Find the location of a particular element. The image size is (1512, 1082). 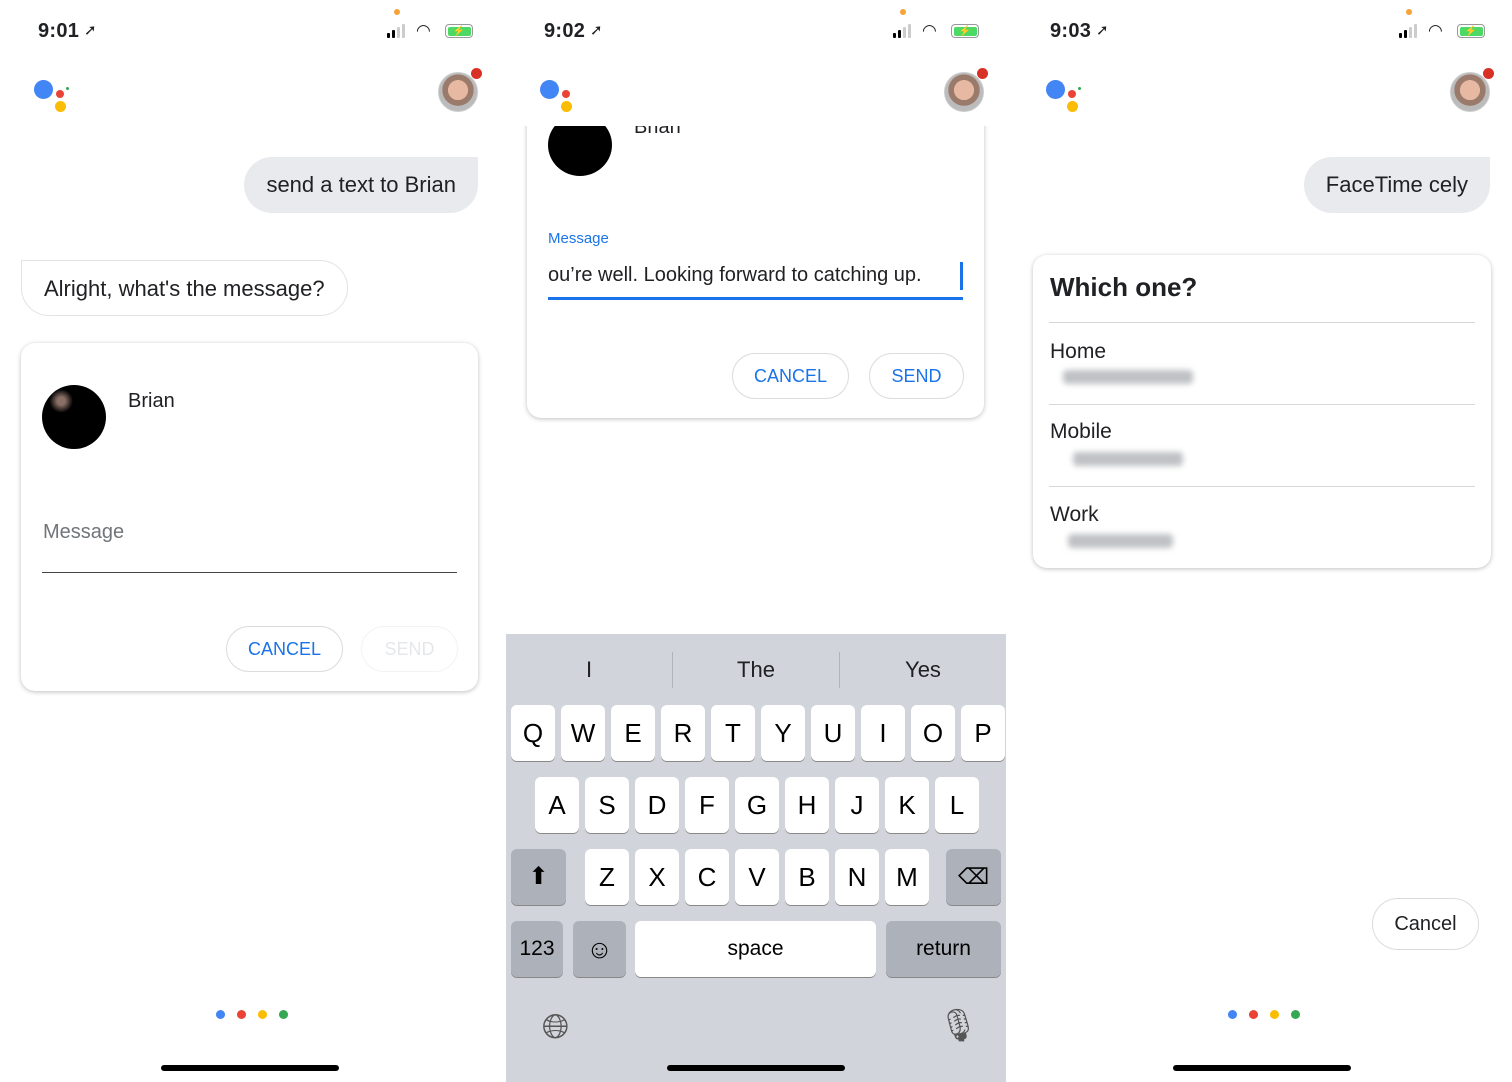

key-x: X is located at coordinates (657, 877).